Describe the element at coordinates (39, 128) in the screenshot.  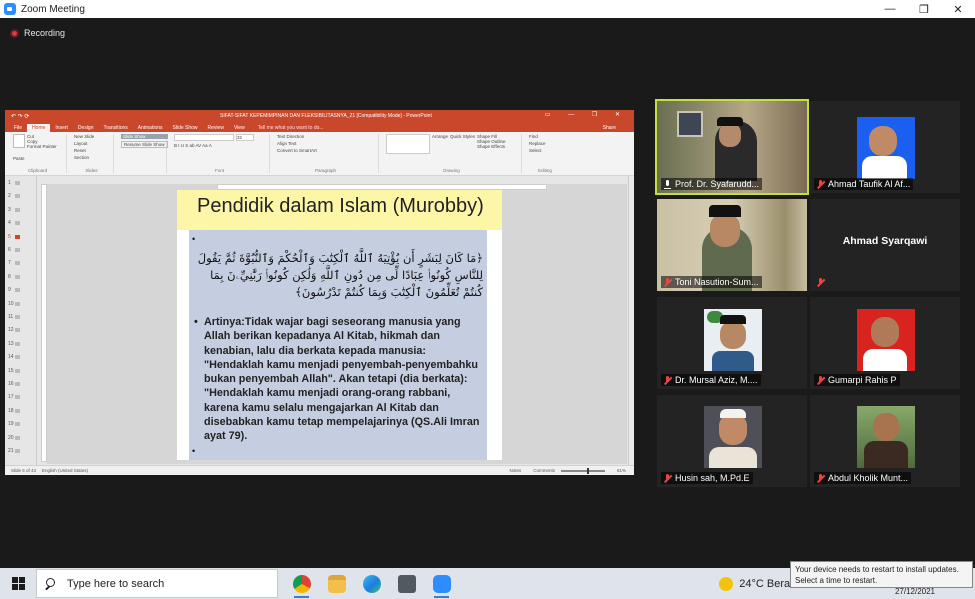
I see `tab-home: Home` at that location.